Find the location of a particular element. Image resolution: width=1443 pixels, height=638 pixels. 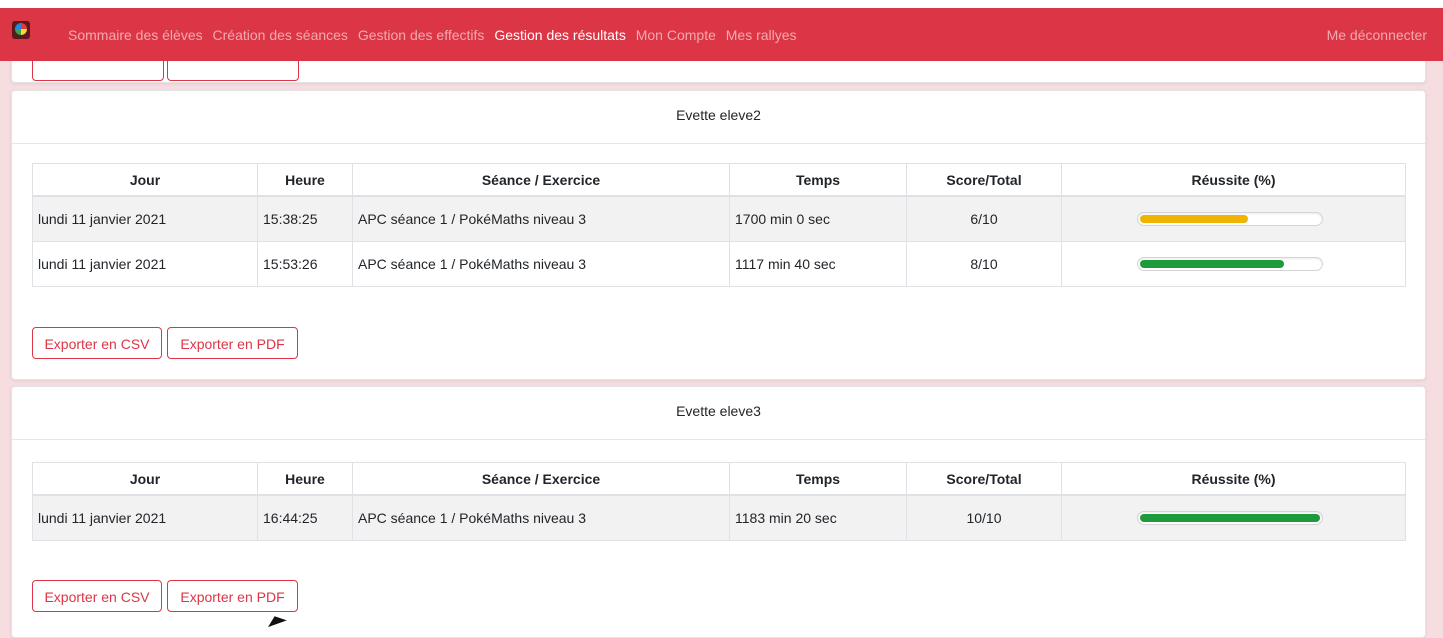

nav-item-gestion-resultats: Gestion des résultats is located at coordinates (560, 35).